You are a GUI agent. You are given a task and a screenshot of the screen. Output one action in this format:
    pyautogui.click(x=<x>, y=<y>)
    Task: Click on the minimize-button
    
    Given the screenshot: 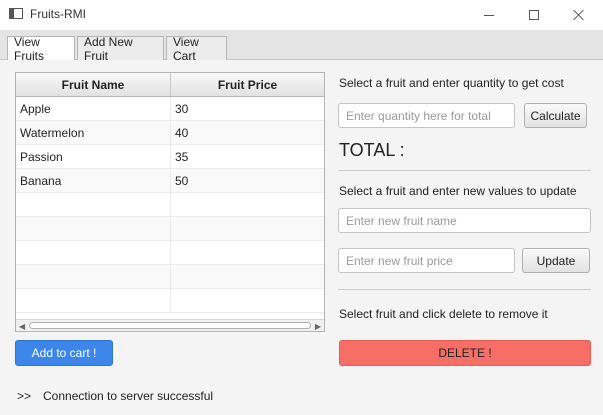 What is the action you would take?
    pyautogui.click(x=489, y=15)
    